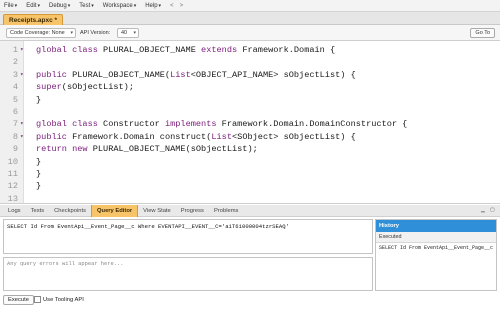 Image resolution: width=500 pixels, height=309 pixels. Describe the element at coordinates (62, 149) in the screenshot. I see `code-keyword: return new` at that location.